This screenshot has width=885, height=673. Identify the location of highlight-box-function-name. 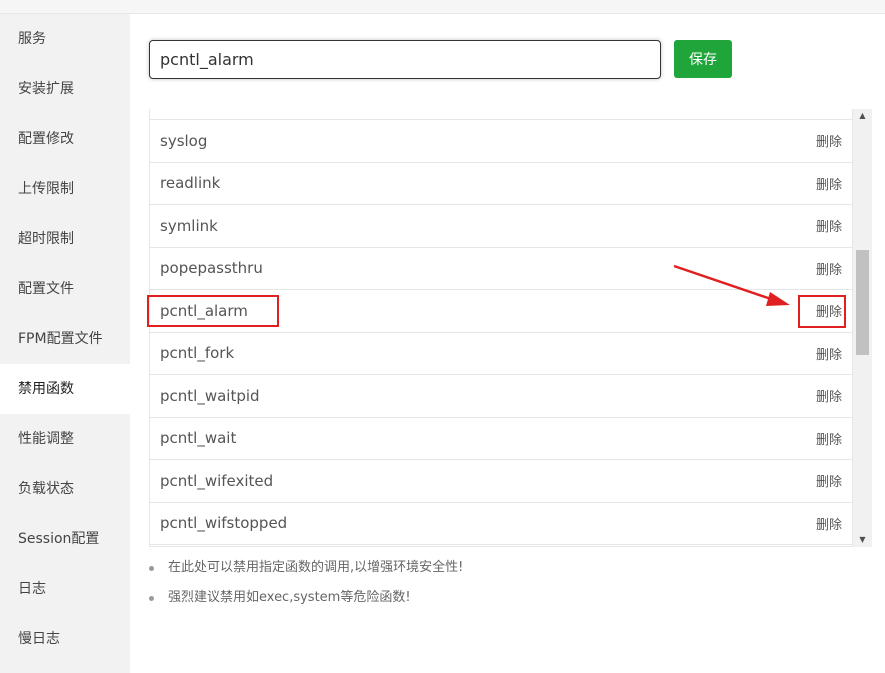
(213, 311).